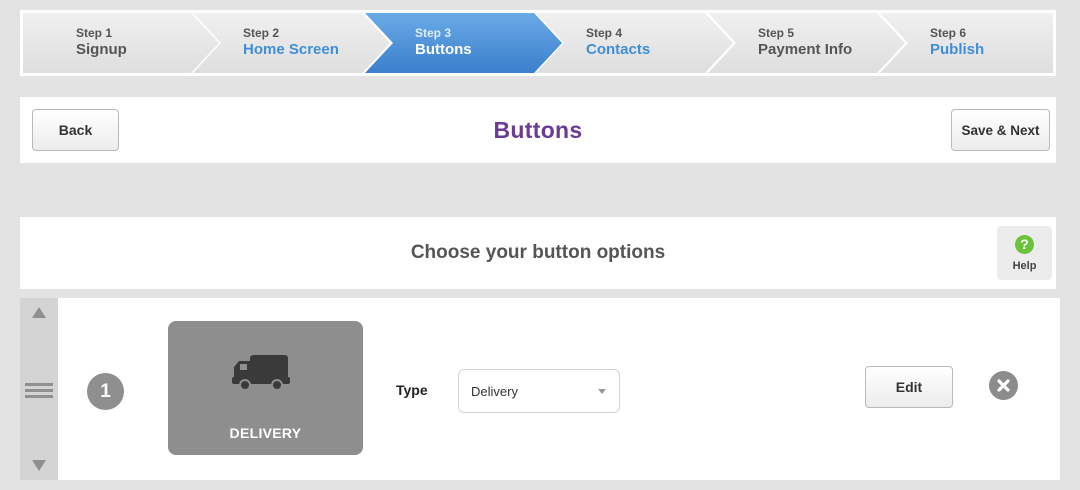 This screenshot has height=490, width=1080. Describe the element at coordinates (776, 33) in the screenshot. I see `step-number: Step 5` at that location.